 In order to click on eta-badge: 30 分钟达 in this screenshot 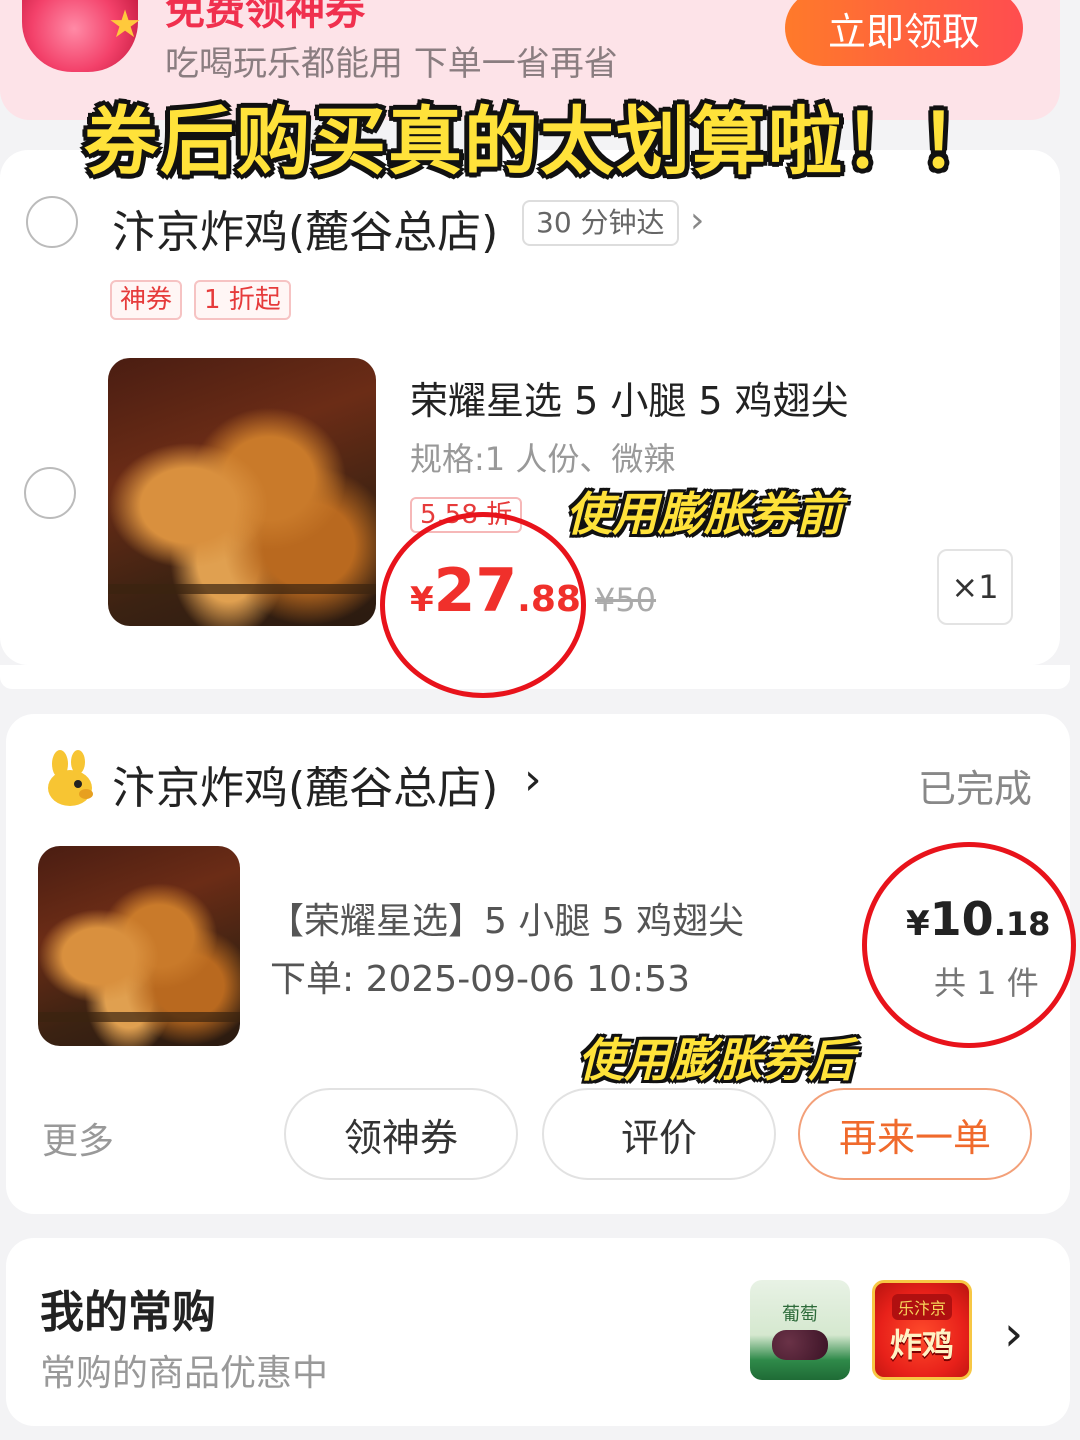, I will do `click(600, 223)`.